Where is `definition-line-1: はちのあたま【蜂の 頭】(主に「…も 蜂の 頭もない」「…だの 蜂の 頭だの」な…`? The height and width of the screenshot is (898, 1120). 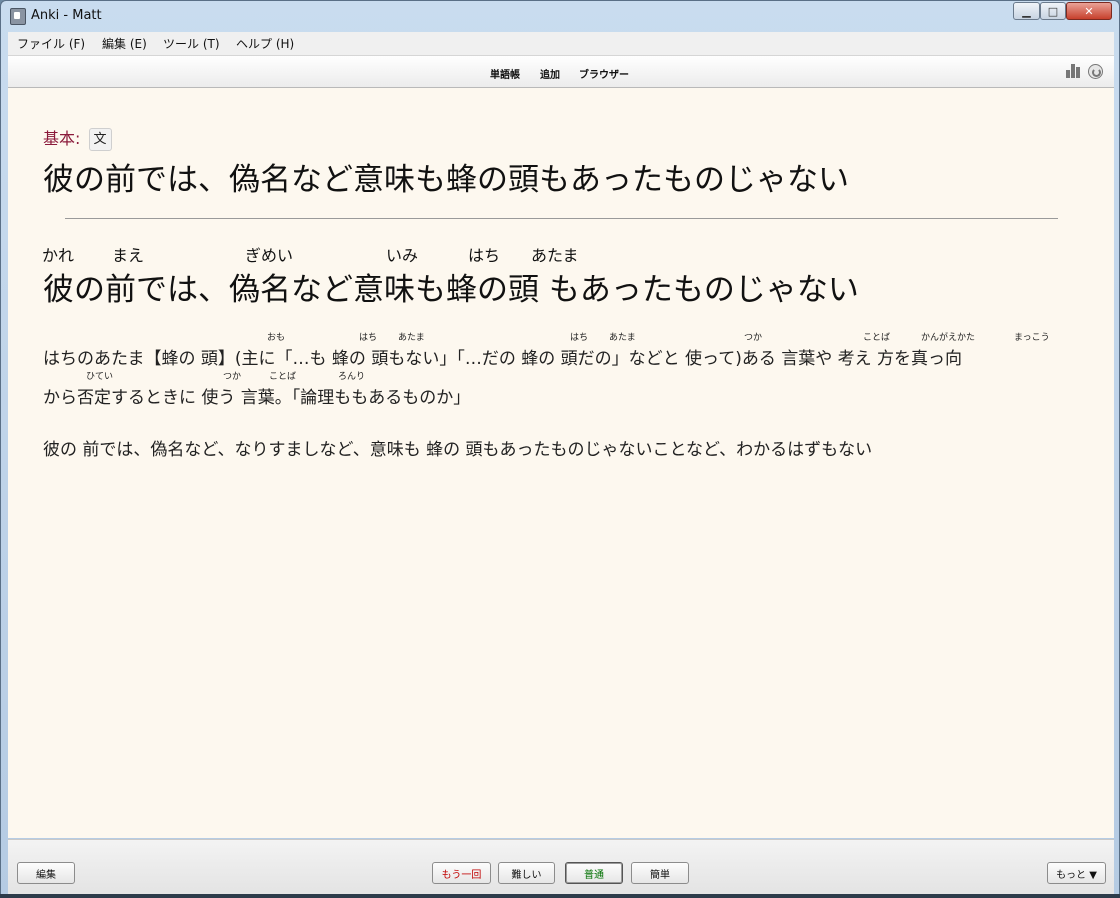
definition-line-1: はちのあたま【蜂の 頭】(主に「…も 蜂の 頭もない」「…だの 蜂の 頭だの」な… is located at coordinates (503, 359).